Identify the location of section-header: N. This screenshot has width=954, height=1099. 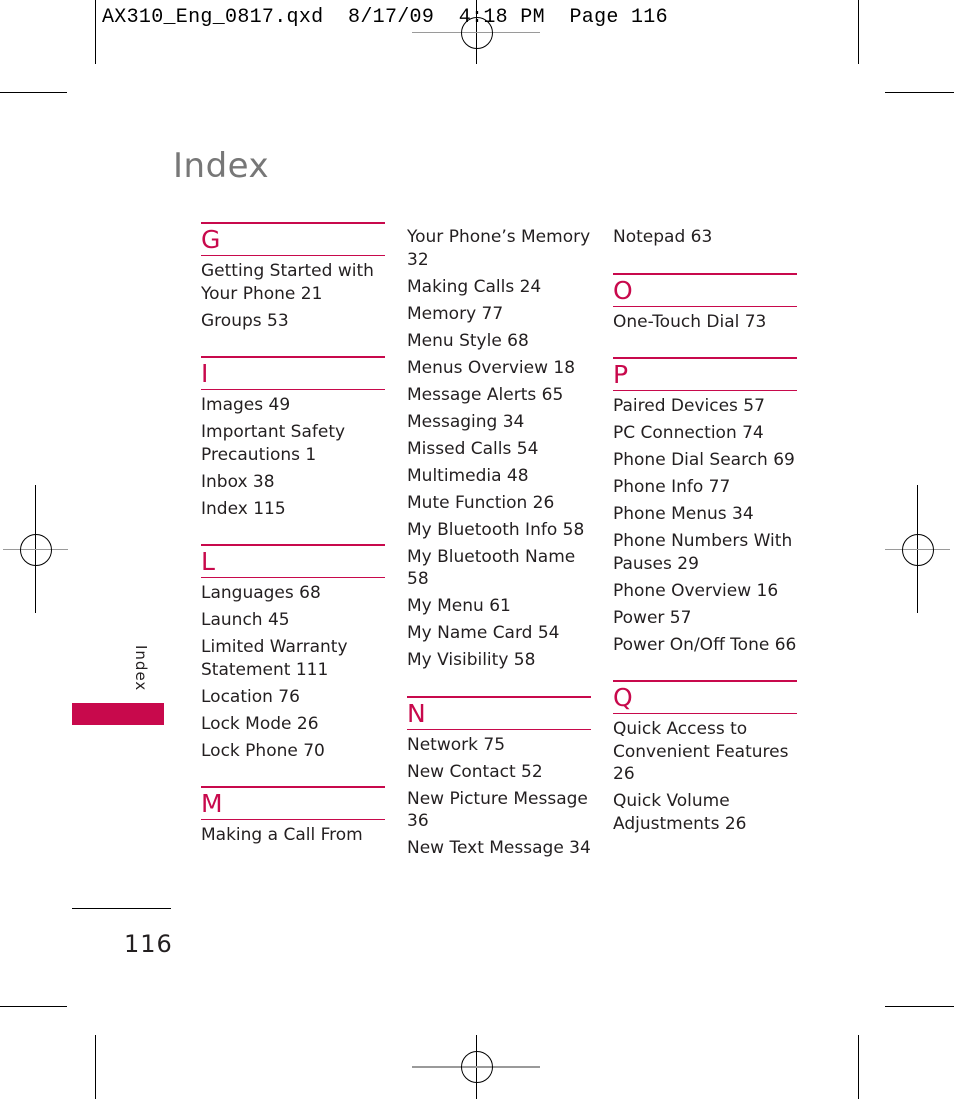
(499, 712).